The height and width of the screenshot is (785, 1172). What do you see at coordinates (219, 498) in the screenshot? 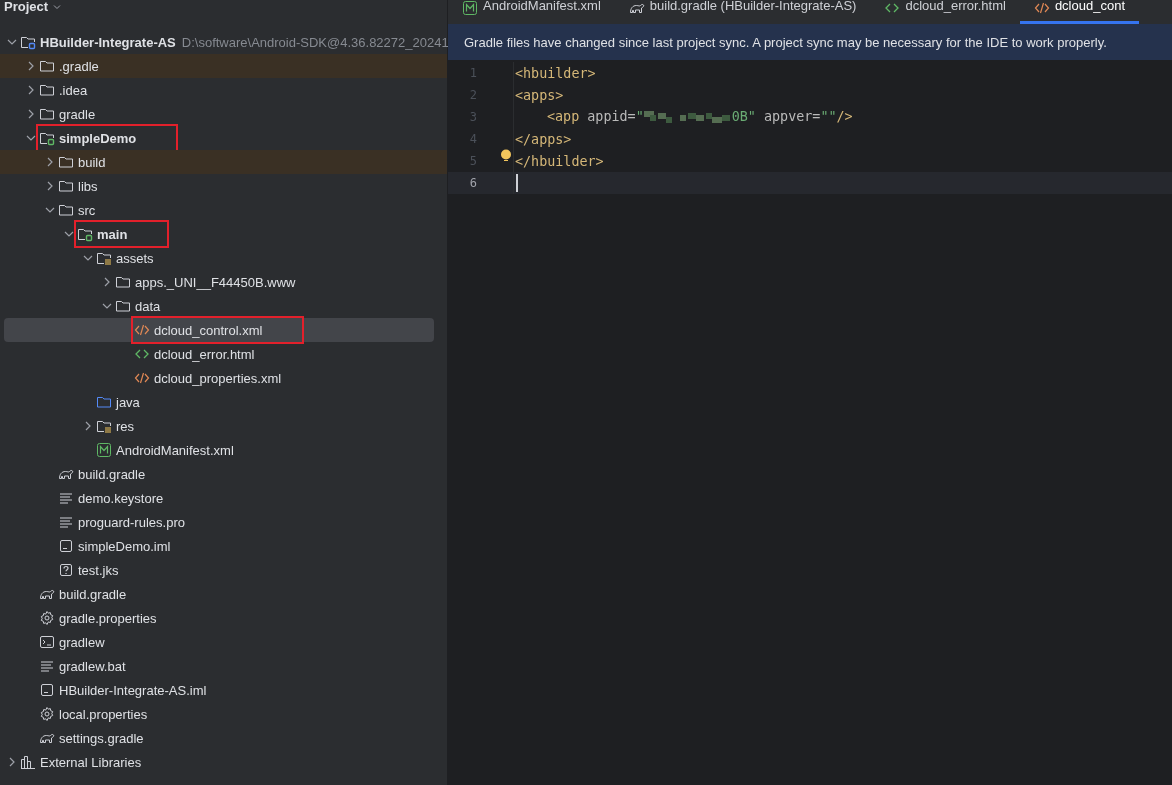
I see `tree-item: demo.keystore` at bounding box center [219, 498].